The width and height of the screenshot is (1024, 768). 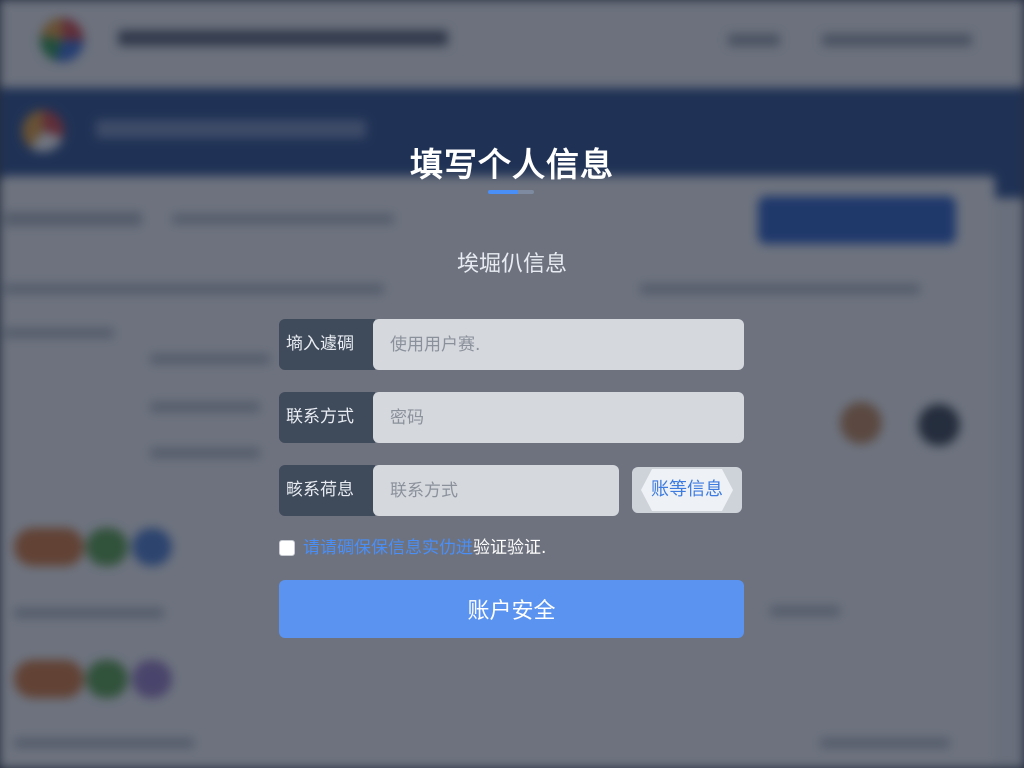 I want to click on consent-text: 请请碉保保信息实仂迸验证验证., so click(x=424, y=548).